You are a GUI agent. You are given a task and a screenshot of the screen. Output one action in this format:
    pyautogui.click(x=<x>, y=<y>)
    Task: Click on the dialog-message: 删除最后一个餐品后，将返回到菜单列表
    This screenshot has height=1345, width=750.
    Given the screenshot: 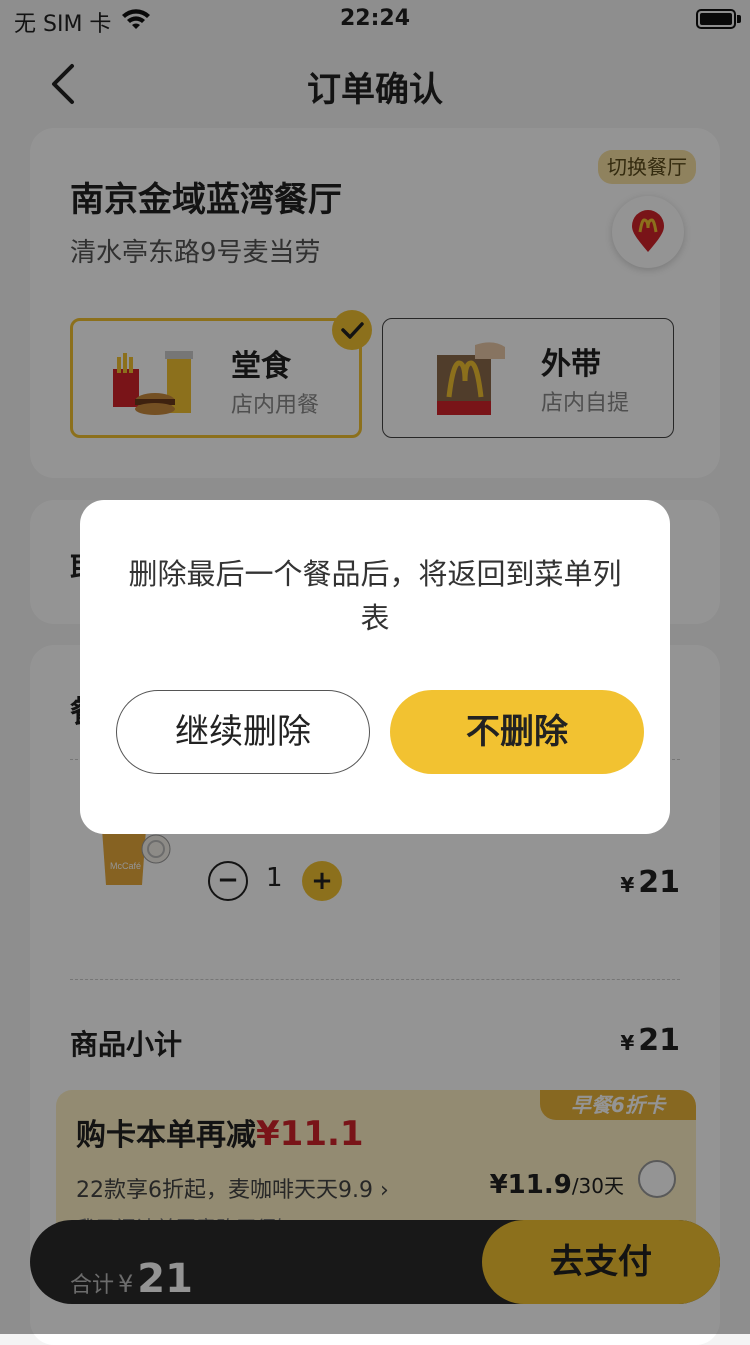 What is the action you would take?
    pyautogui.click(x=375, y=596)
    